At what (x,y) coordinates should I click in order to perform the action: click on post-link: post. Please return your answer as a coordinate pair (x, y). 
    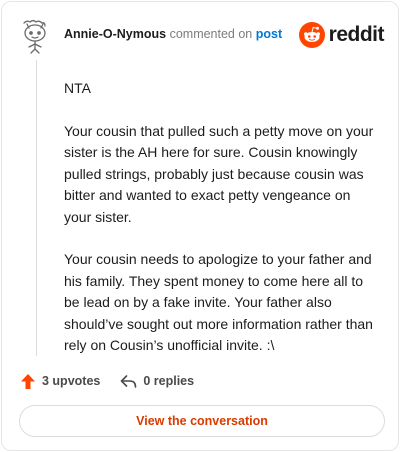
    Looking at the image, I should click on (269, 34).